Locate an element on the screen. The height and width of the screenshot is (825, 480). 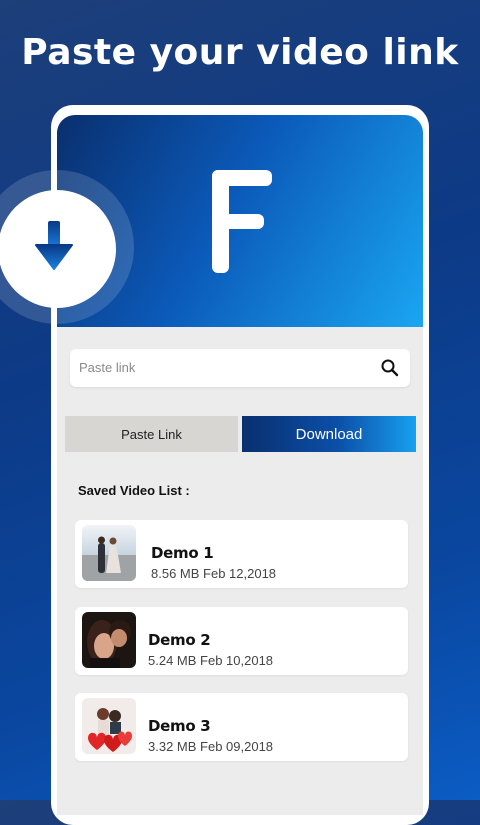
video-meta: 5.24 MB Feb 10,2018 is located at coordinates (211, 660).